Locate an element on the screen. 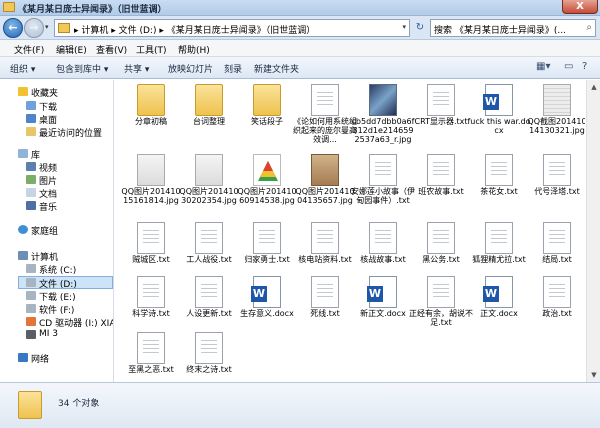  network-icon is located at coordinates (23, 357).